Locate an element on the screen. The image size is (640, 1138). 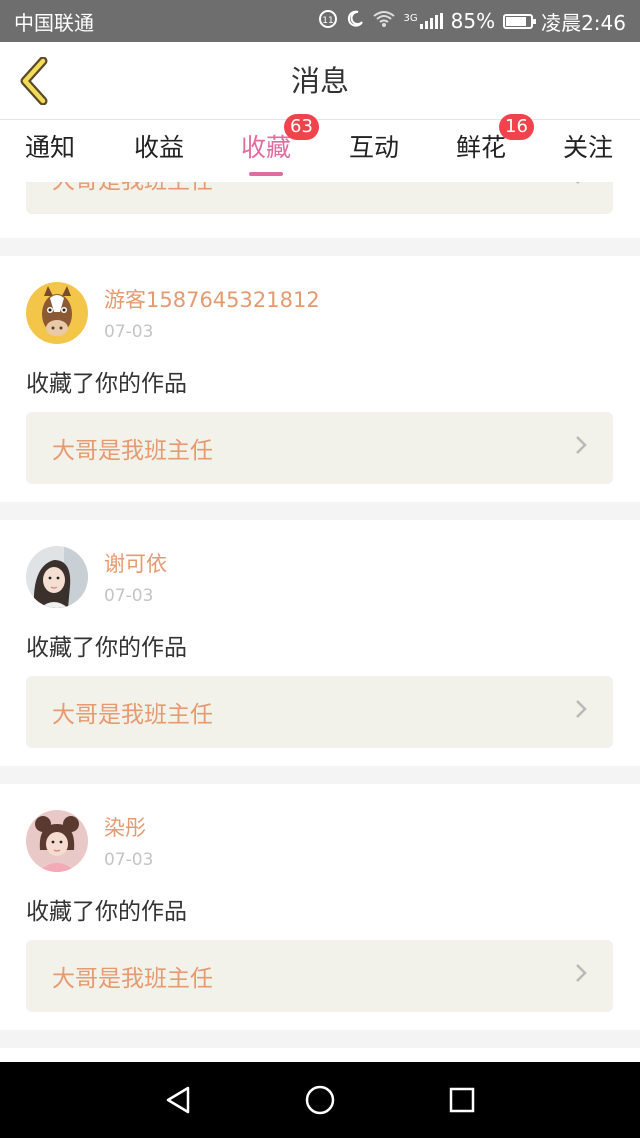
circle-home-icon is located at coordinates (320, 1100).